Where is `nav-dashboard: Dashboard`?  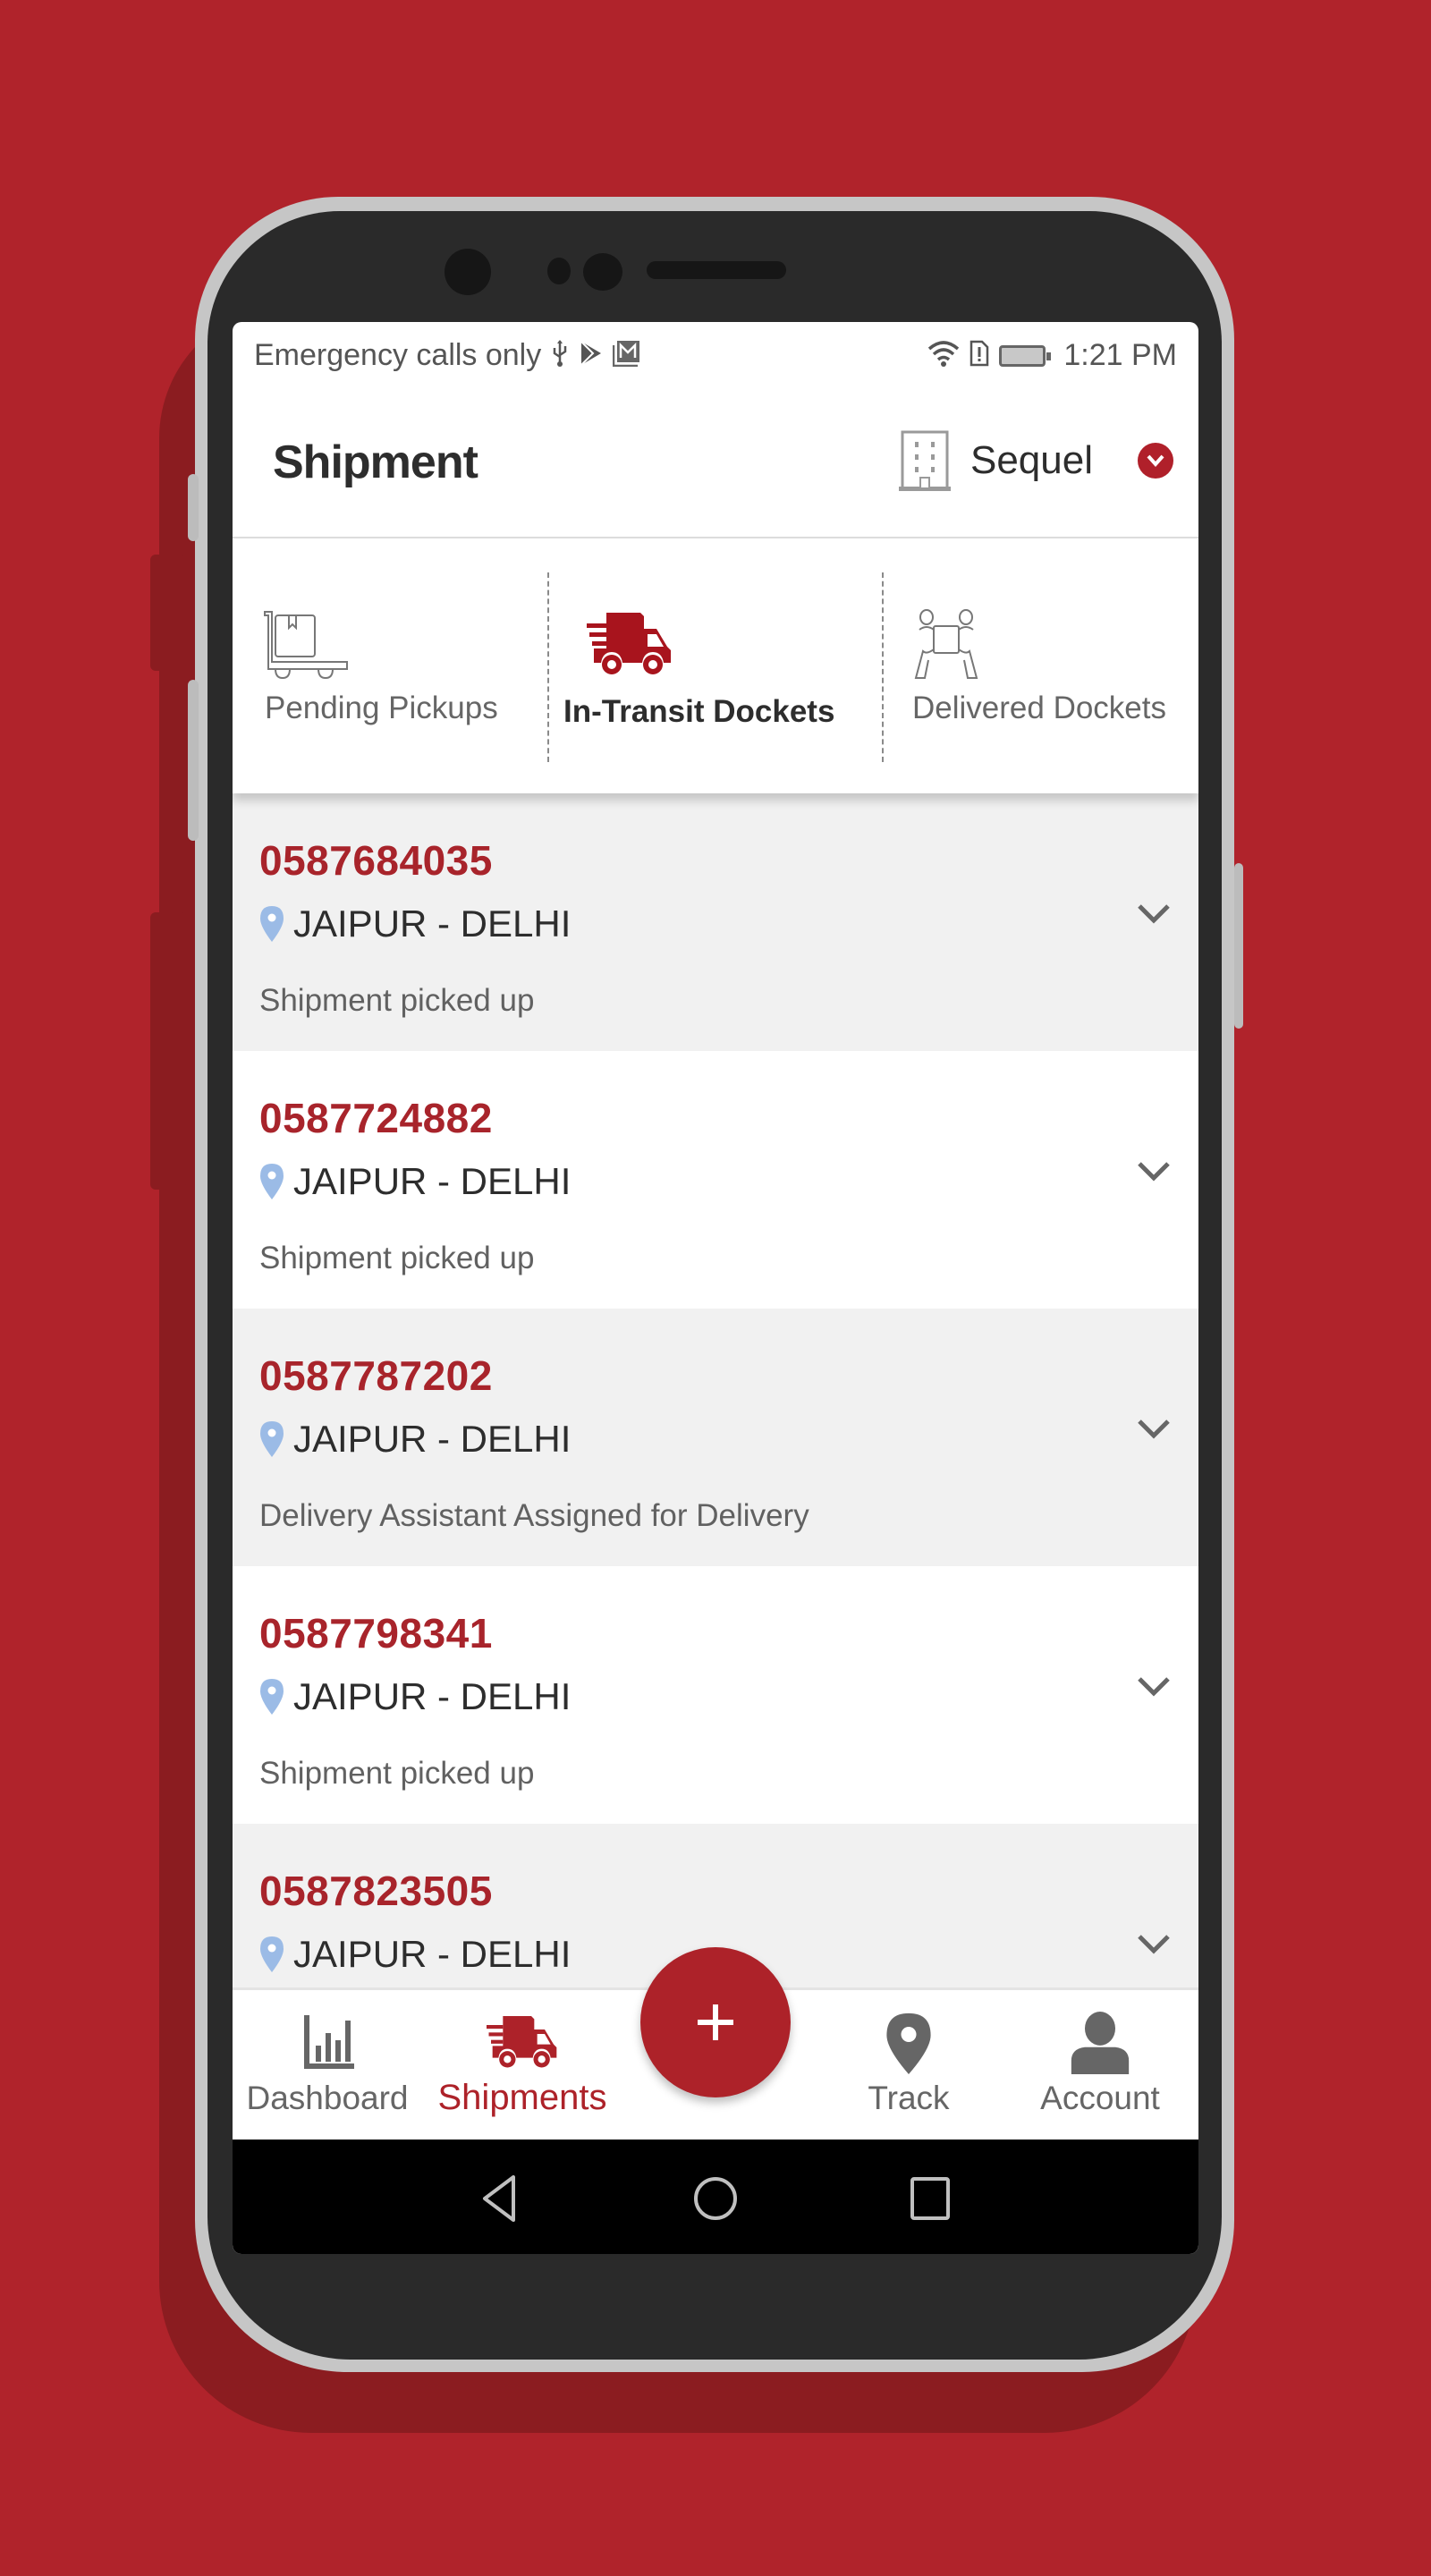 nav-dashboard: Dashboard is located at coordinates (328, 2066).